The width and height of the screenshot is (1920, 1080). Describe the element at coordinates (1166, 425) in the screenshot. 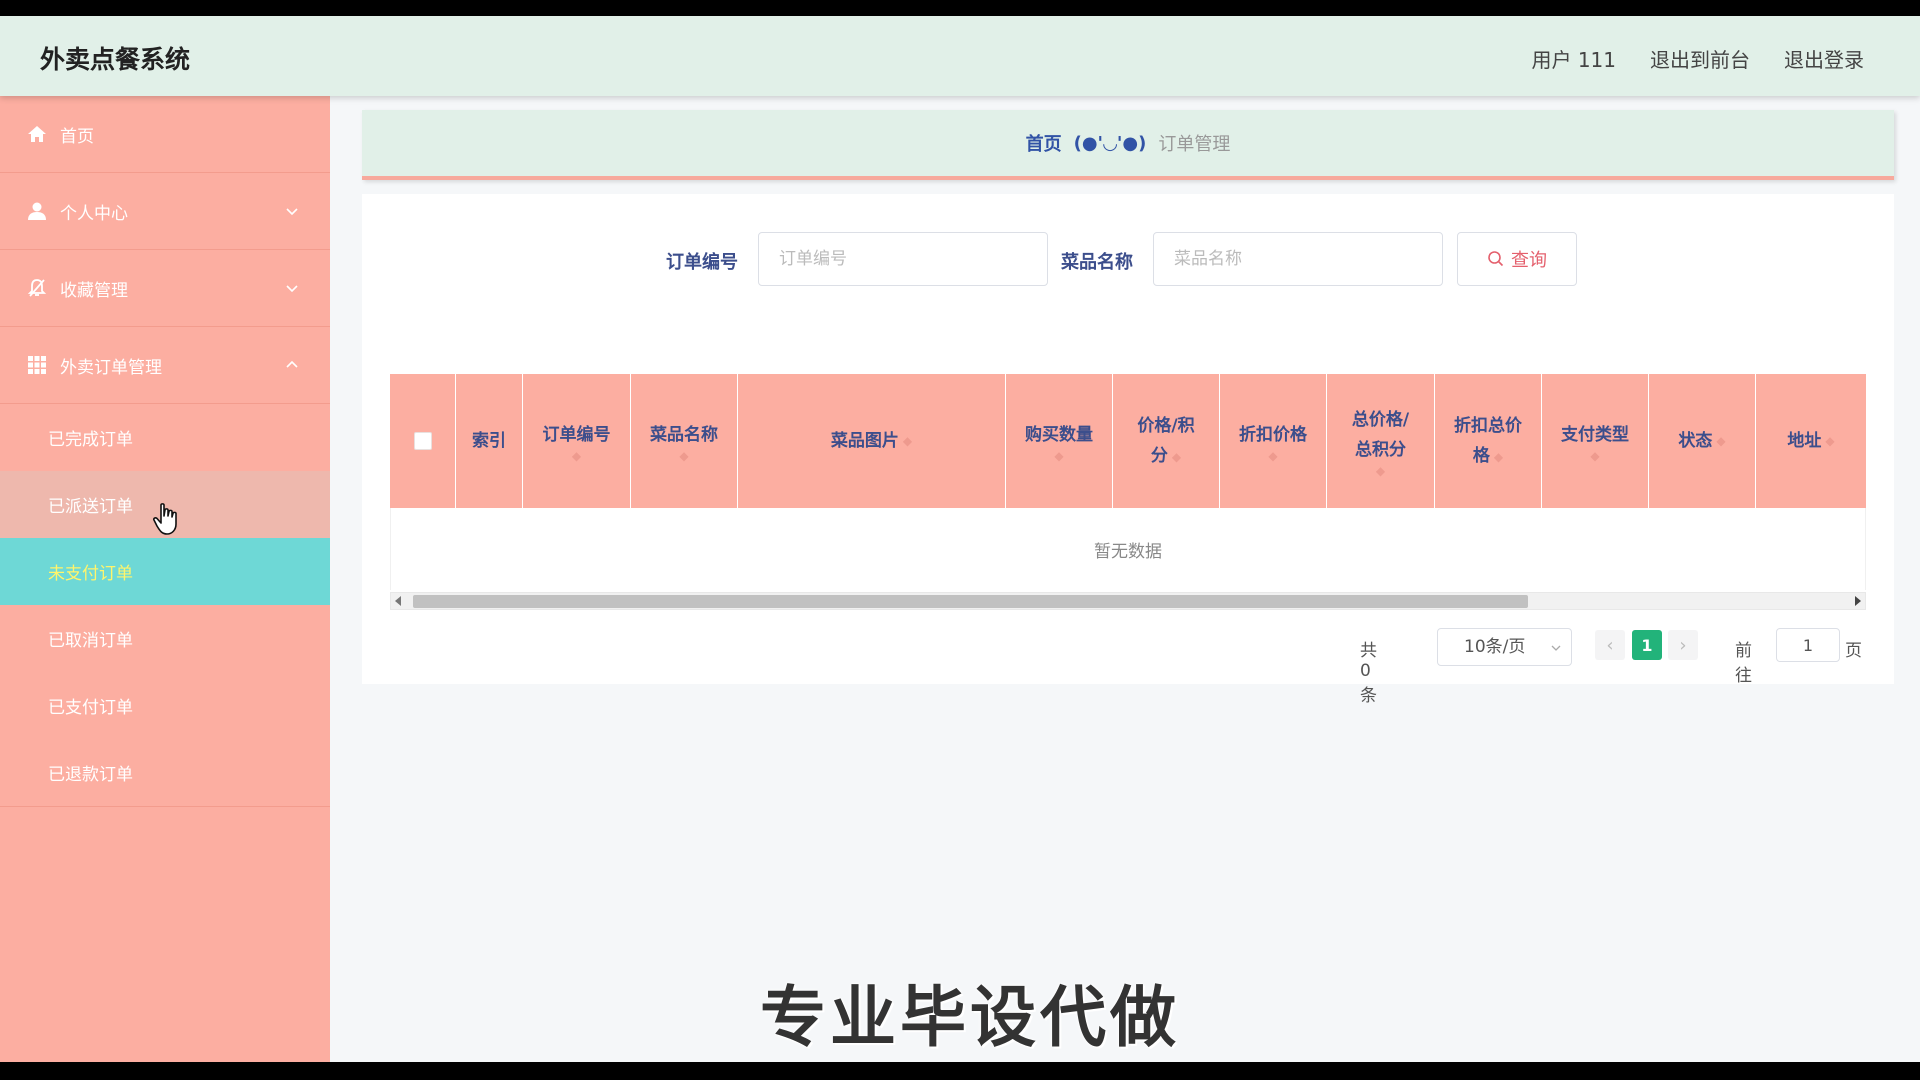

I see `col-label: 价格/积` at that location.